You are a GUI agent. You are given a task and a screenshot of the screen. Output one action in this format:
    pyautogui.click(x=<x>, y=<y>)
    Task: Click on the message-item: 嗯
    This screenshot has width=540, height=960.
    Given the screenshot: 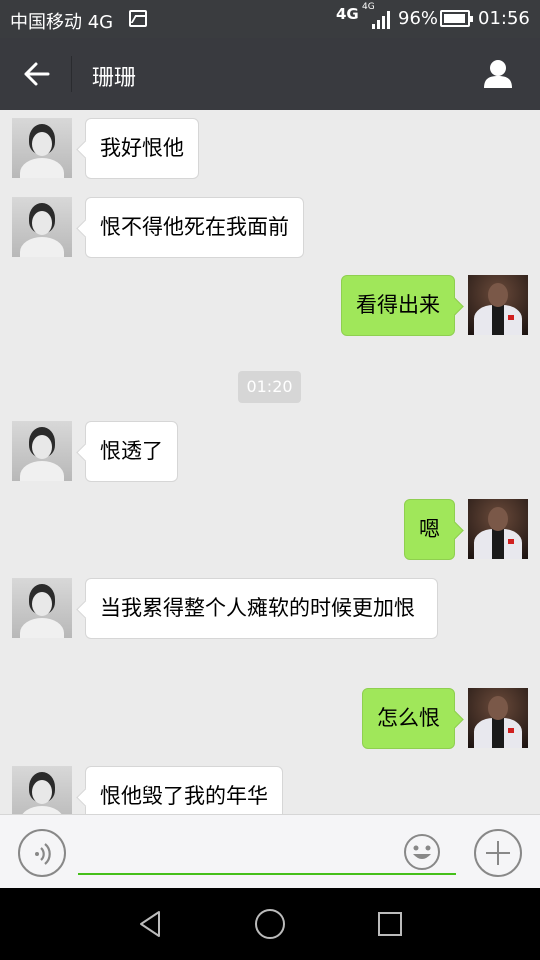 What is the action you would take?
    pyautogui.click(x=270, y=530)
    